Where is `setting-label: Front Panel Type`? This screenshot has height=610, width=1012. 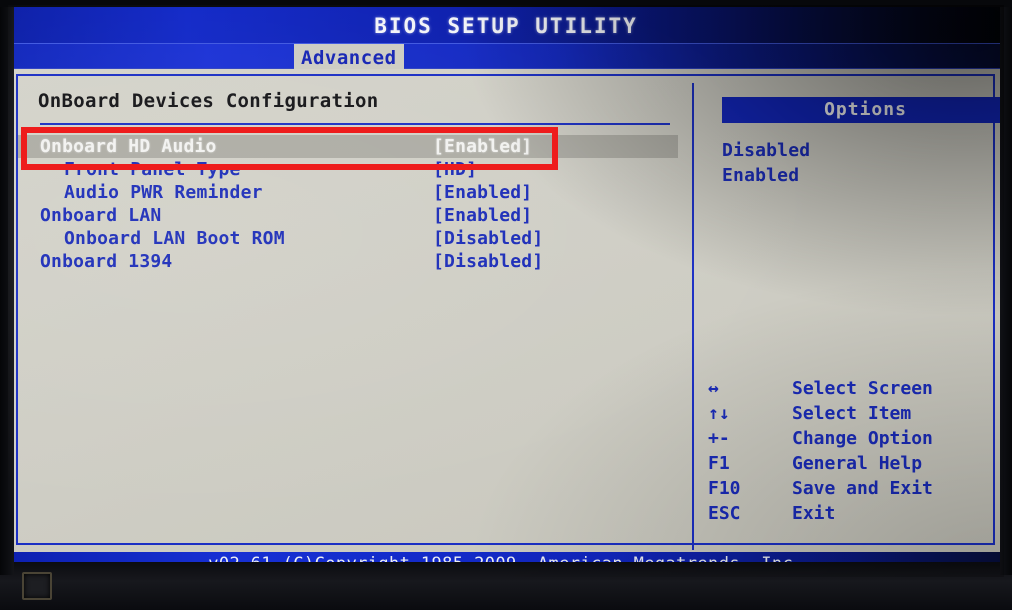 setting-label: Front Panel Type is located at coordinates (152, 169).